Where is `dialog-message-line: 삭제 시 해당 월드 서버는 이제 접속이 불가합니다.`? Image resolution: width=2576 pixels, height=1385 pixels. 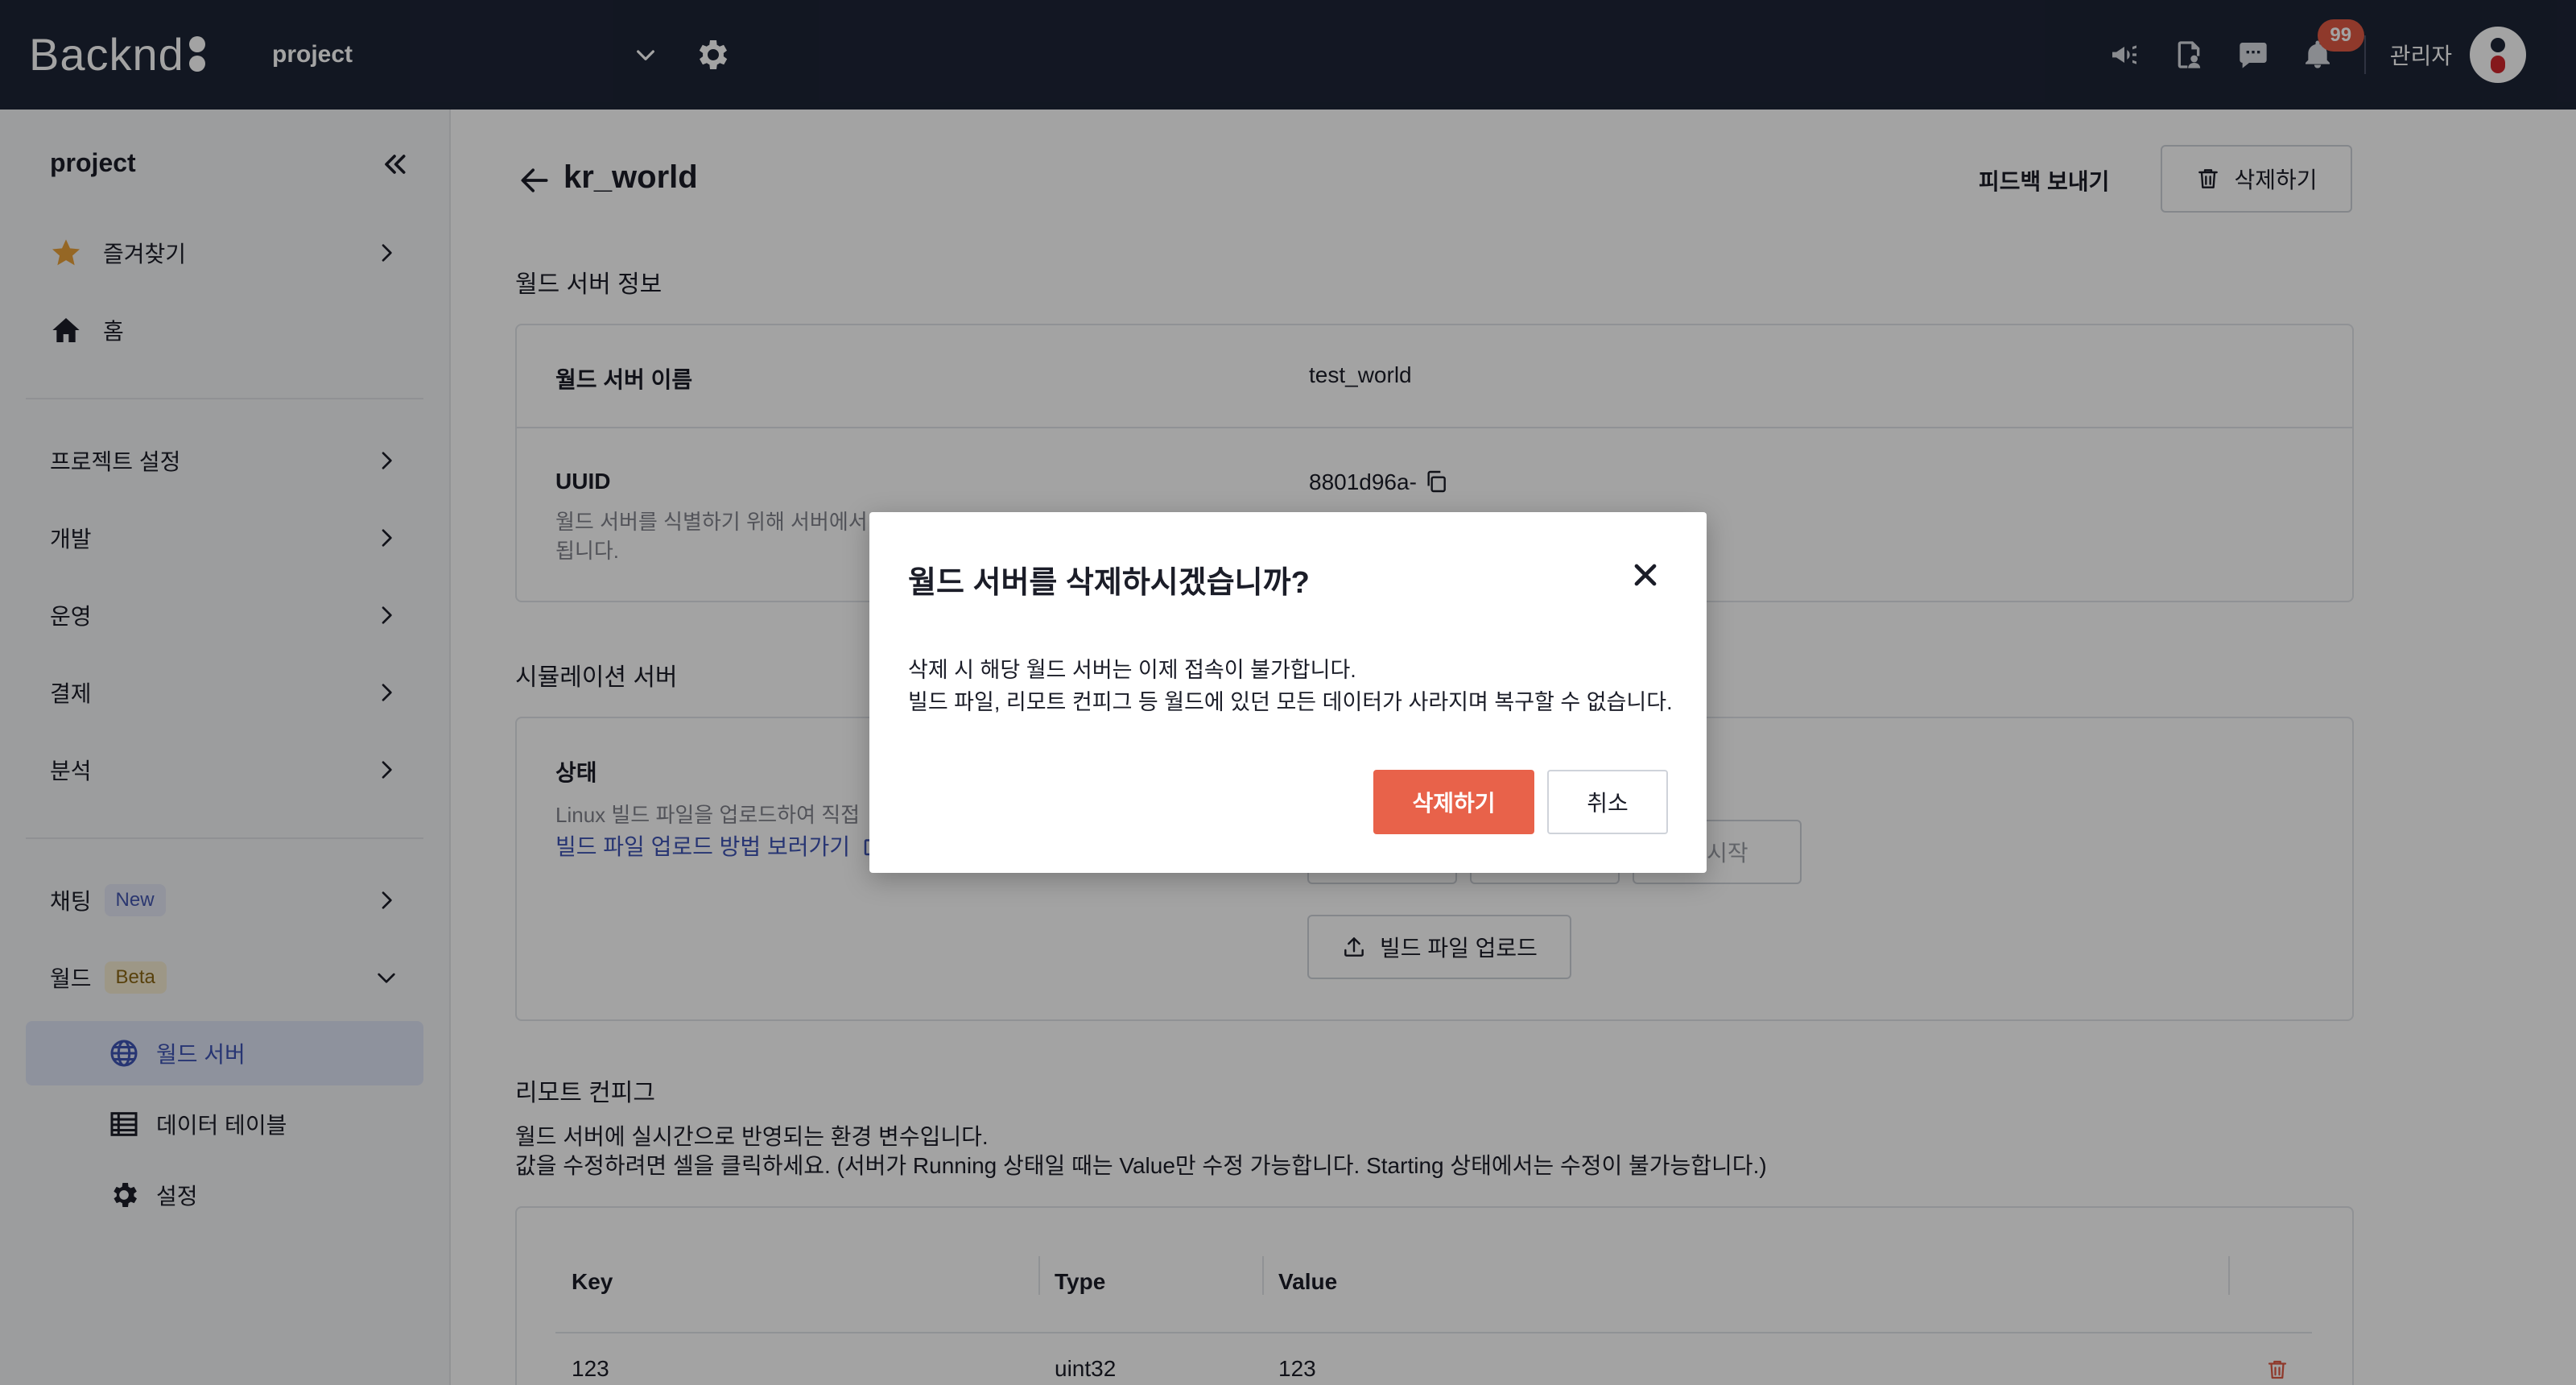
dialog-message-line: 삭제 시 해당 월드 서버는 이제 접속이 불가합니다. is located at coordinates (1132, 670).